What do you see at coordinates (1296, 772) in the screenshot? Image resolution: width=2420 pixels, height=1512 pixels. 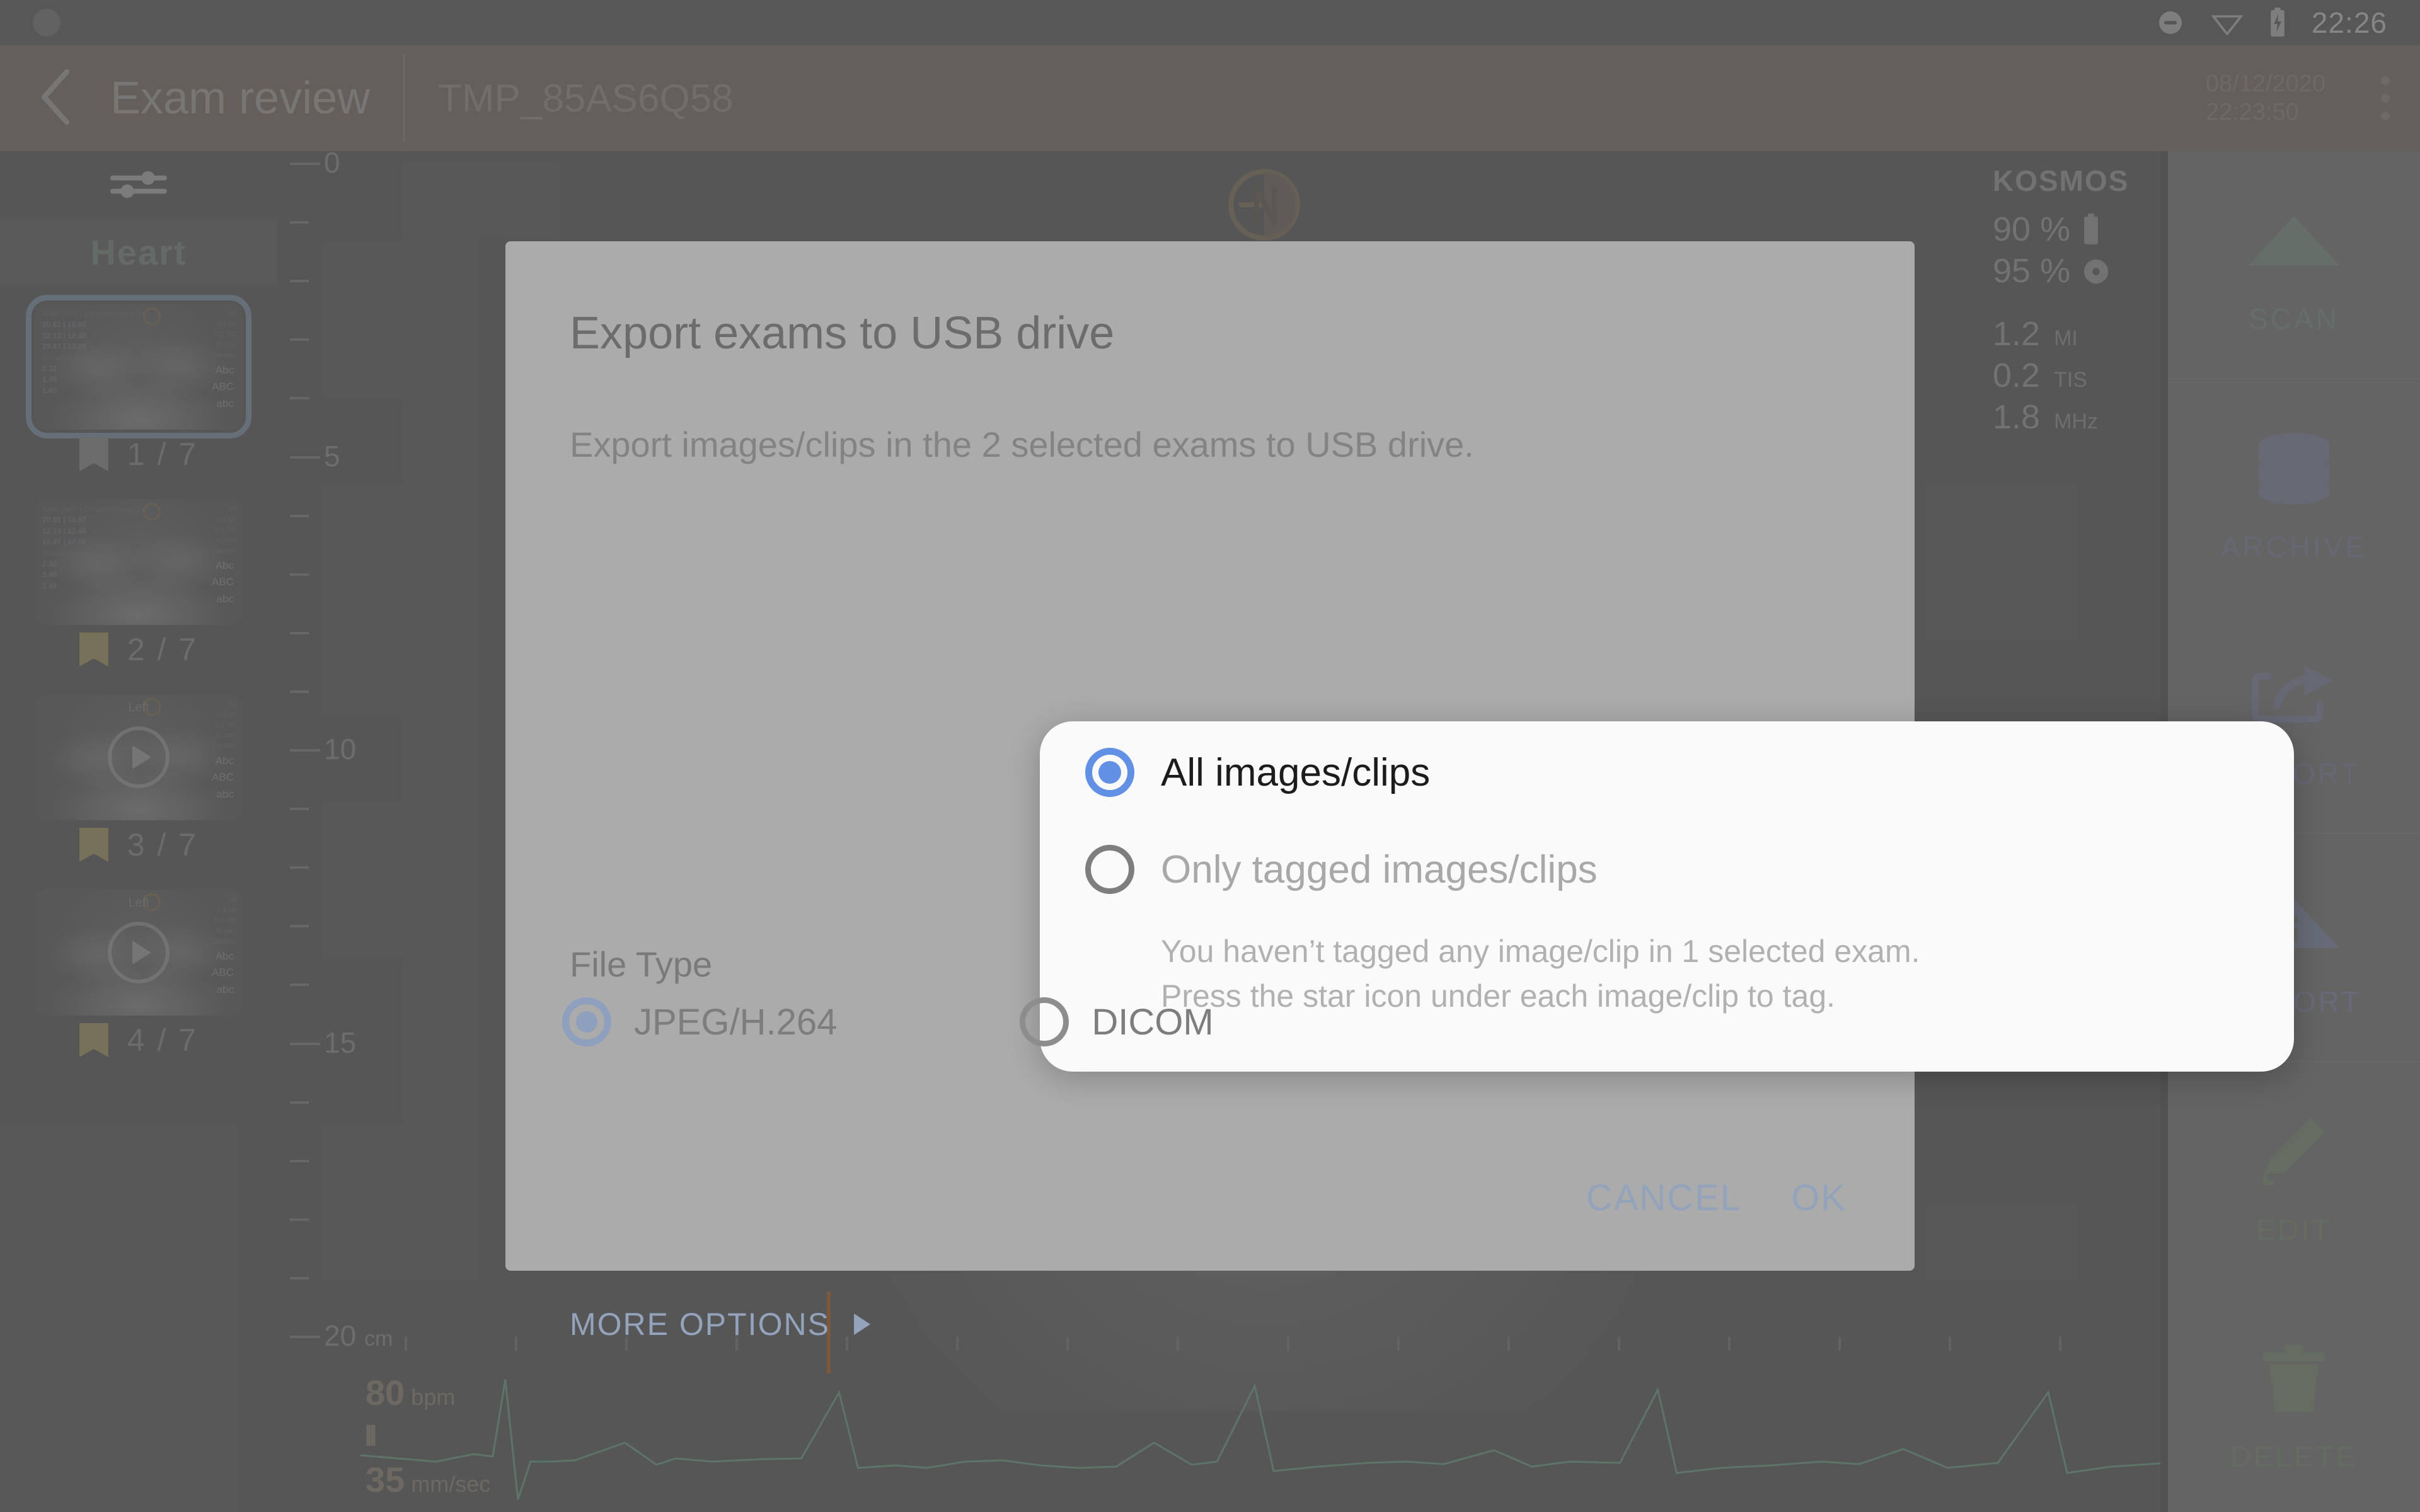 I see `scope-option-all-label: All images/clips` at bounding box center [1296, 772].